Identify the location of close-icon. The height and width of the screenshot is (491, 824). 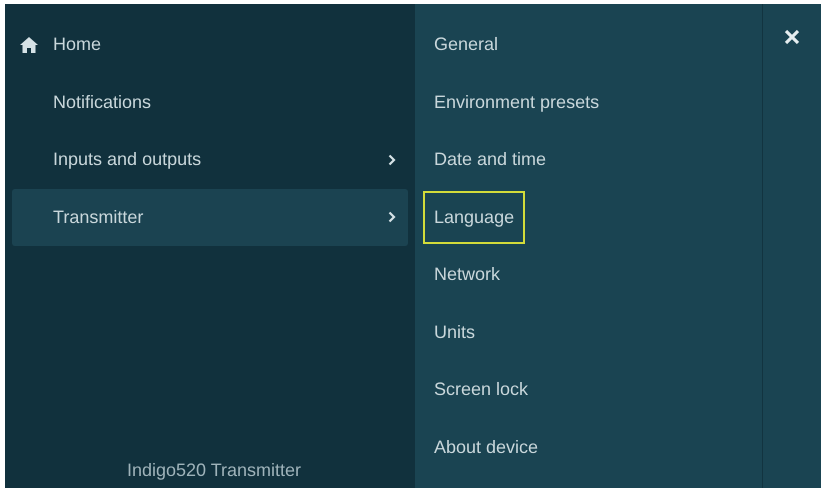
(792, 37).